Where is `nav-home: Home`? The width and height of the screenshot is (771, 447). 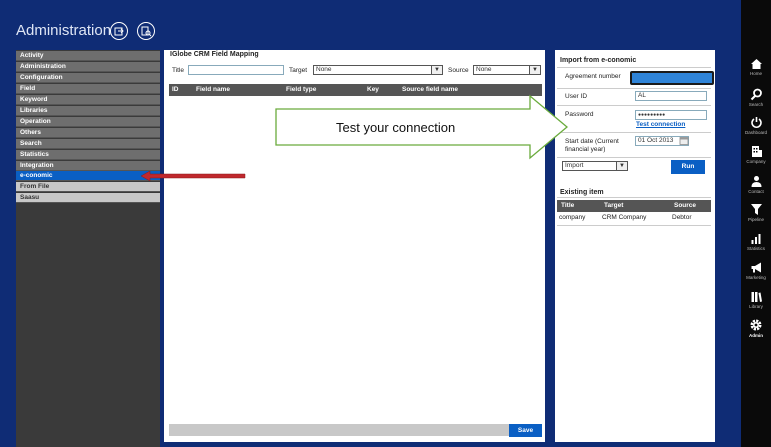 nav-home: Home is located at coordinates (756, 67).